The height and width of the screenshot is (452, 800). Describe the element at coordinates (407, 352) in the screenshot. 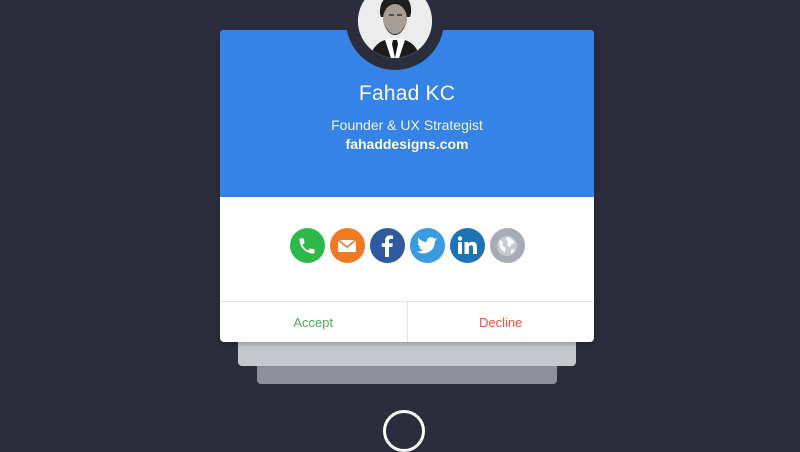

I see `card-stack-middle` at that location.